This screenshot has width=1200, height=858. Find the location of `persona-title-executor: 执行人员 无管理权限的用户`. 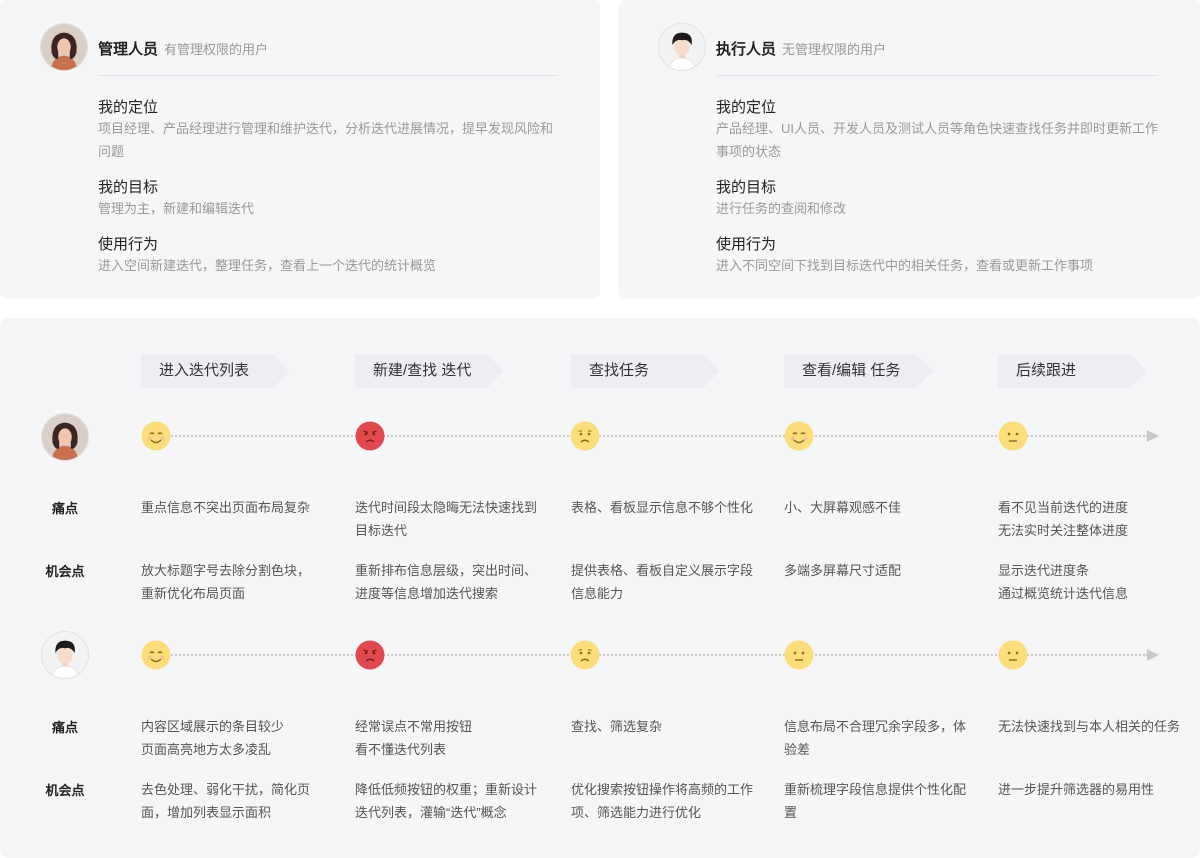

persona-title-executor: 执行人员 无管理权限的用户 is located at coordinates (801, 48).